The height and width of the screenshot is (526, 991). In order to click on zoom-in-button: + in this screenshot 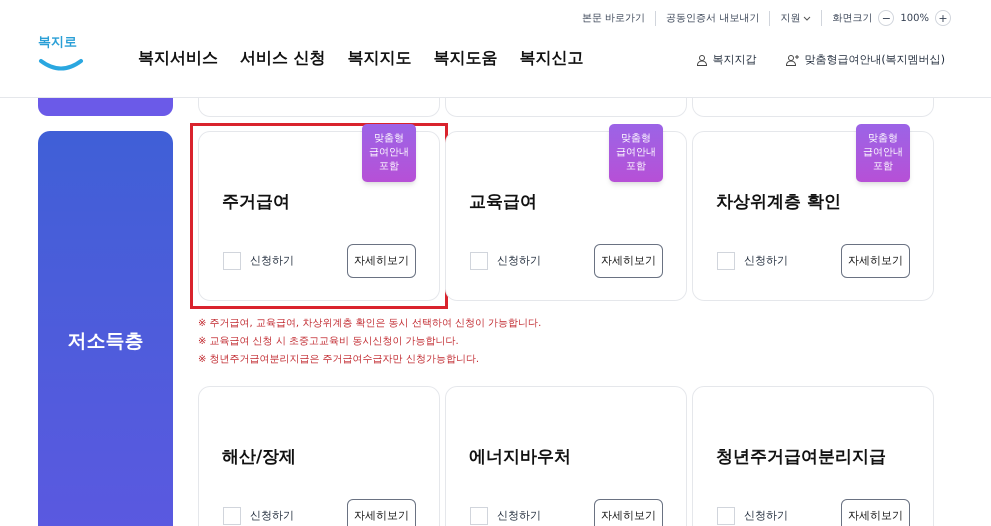, I will do `click(943, 18)`.